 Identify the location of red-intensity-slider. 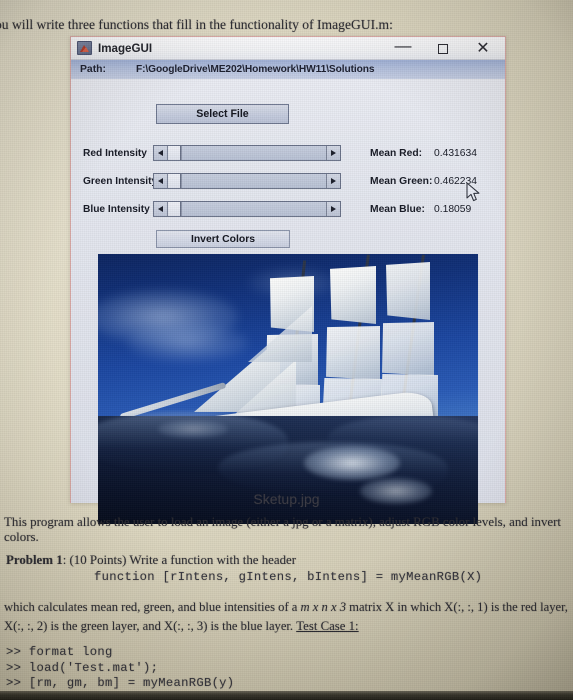
(247, 153).